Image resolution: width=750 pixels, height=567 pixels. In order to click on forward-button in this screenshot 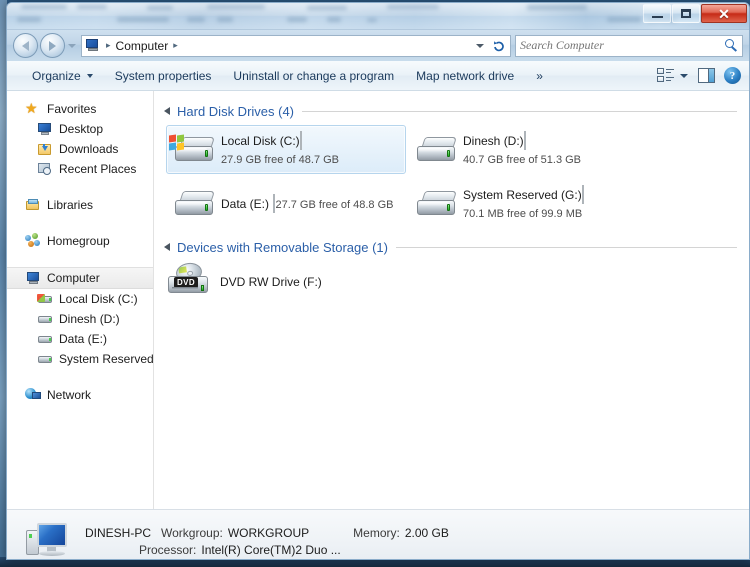, I will do `click(52, 45)`.